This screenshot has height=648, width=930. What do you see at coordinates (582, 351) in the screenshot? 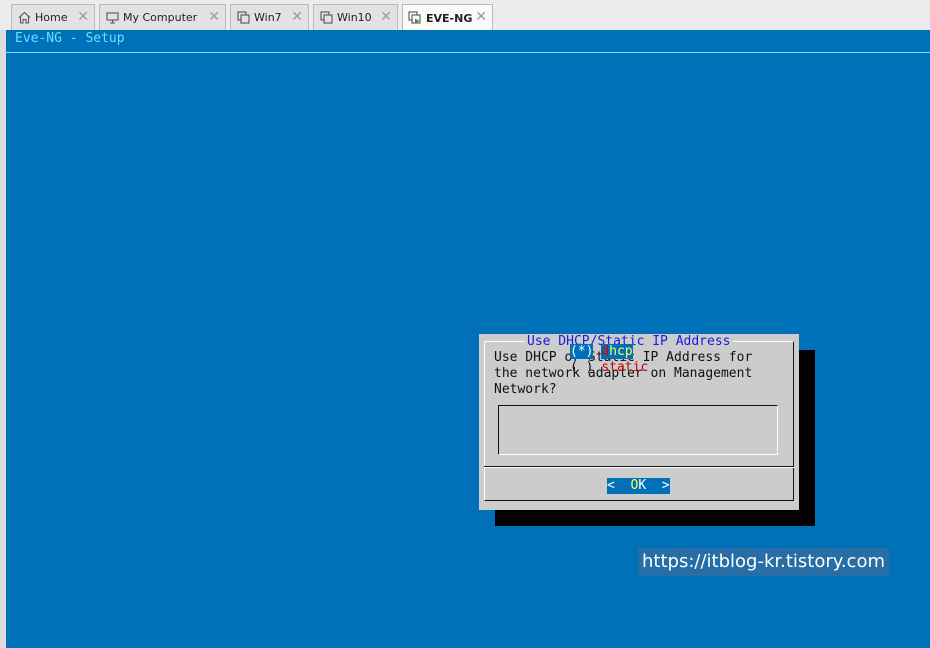
I see `radio-mark: (*)` at bounding box center [582, 351].